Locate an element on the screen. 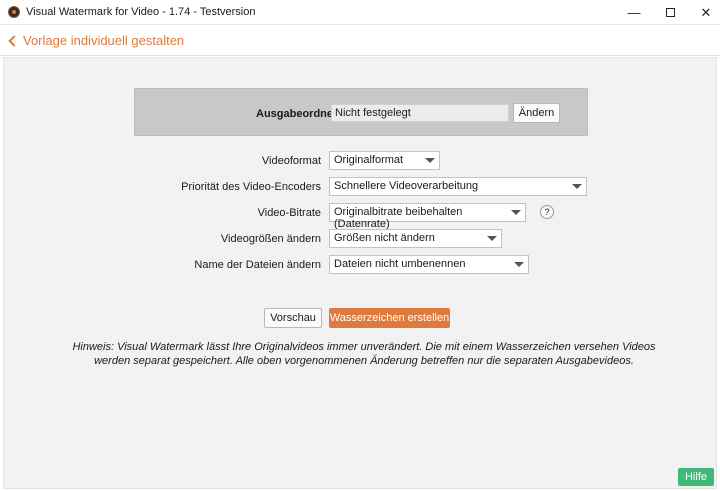 Image resolution: width=720 pixels, height=491 pixels. page-header: Vorlage individuell gestalten is located at coordinates (360, 40).